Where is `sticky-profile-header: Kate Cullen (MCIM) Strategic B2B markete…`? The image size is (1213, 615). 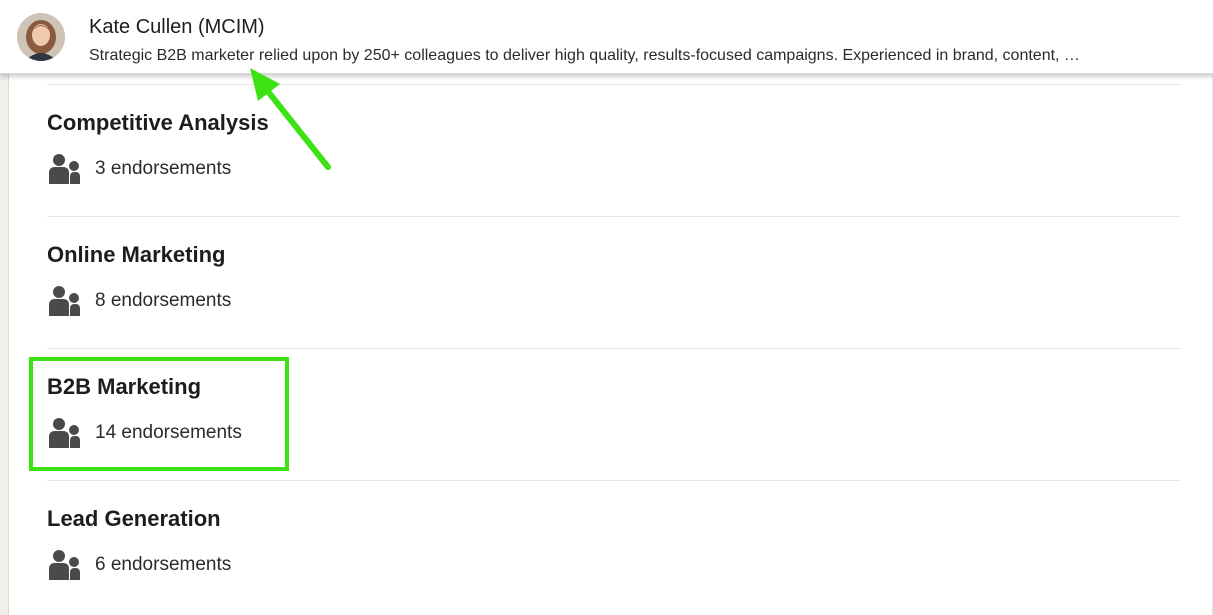
sticky-profile-header: Kate Cullen (MCIM) Strategic B2B markete… is located at coordinates (606, 37).